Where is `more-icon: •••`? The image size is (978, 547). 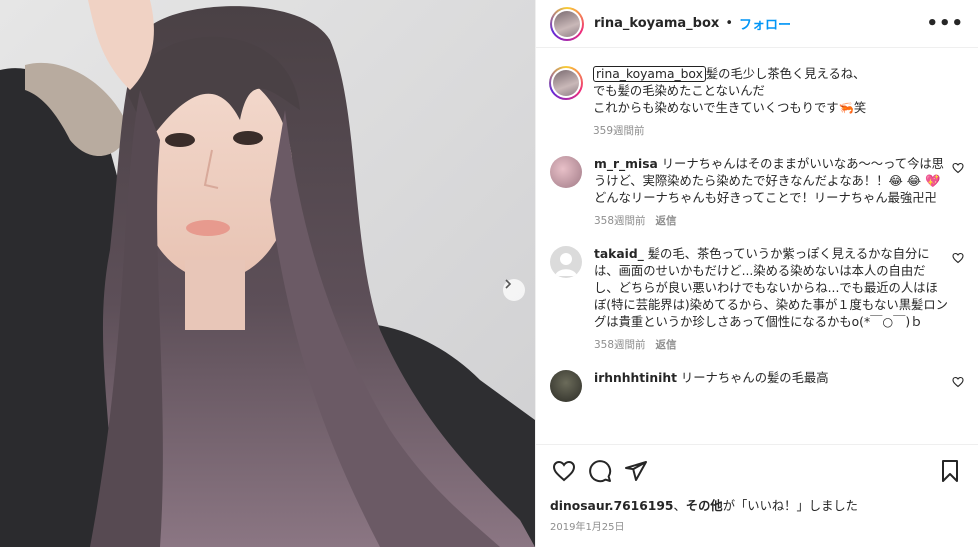
more-icon: ••• is located at coordinates (945, 23).